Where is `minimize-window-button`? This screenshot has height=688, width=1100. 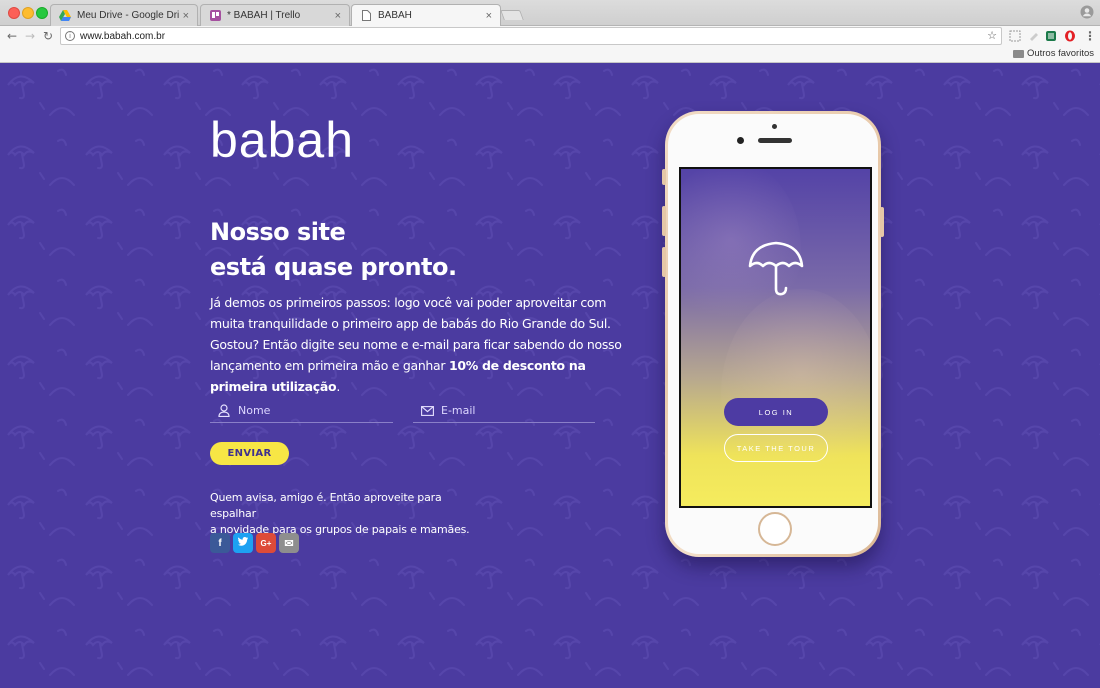 minimize-window-button is located at coordinates (28, 13).